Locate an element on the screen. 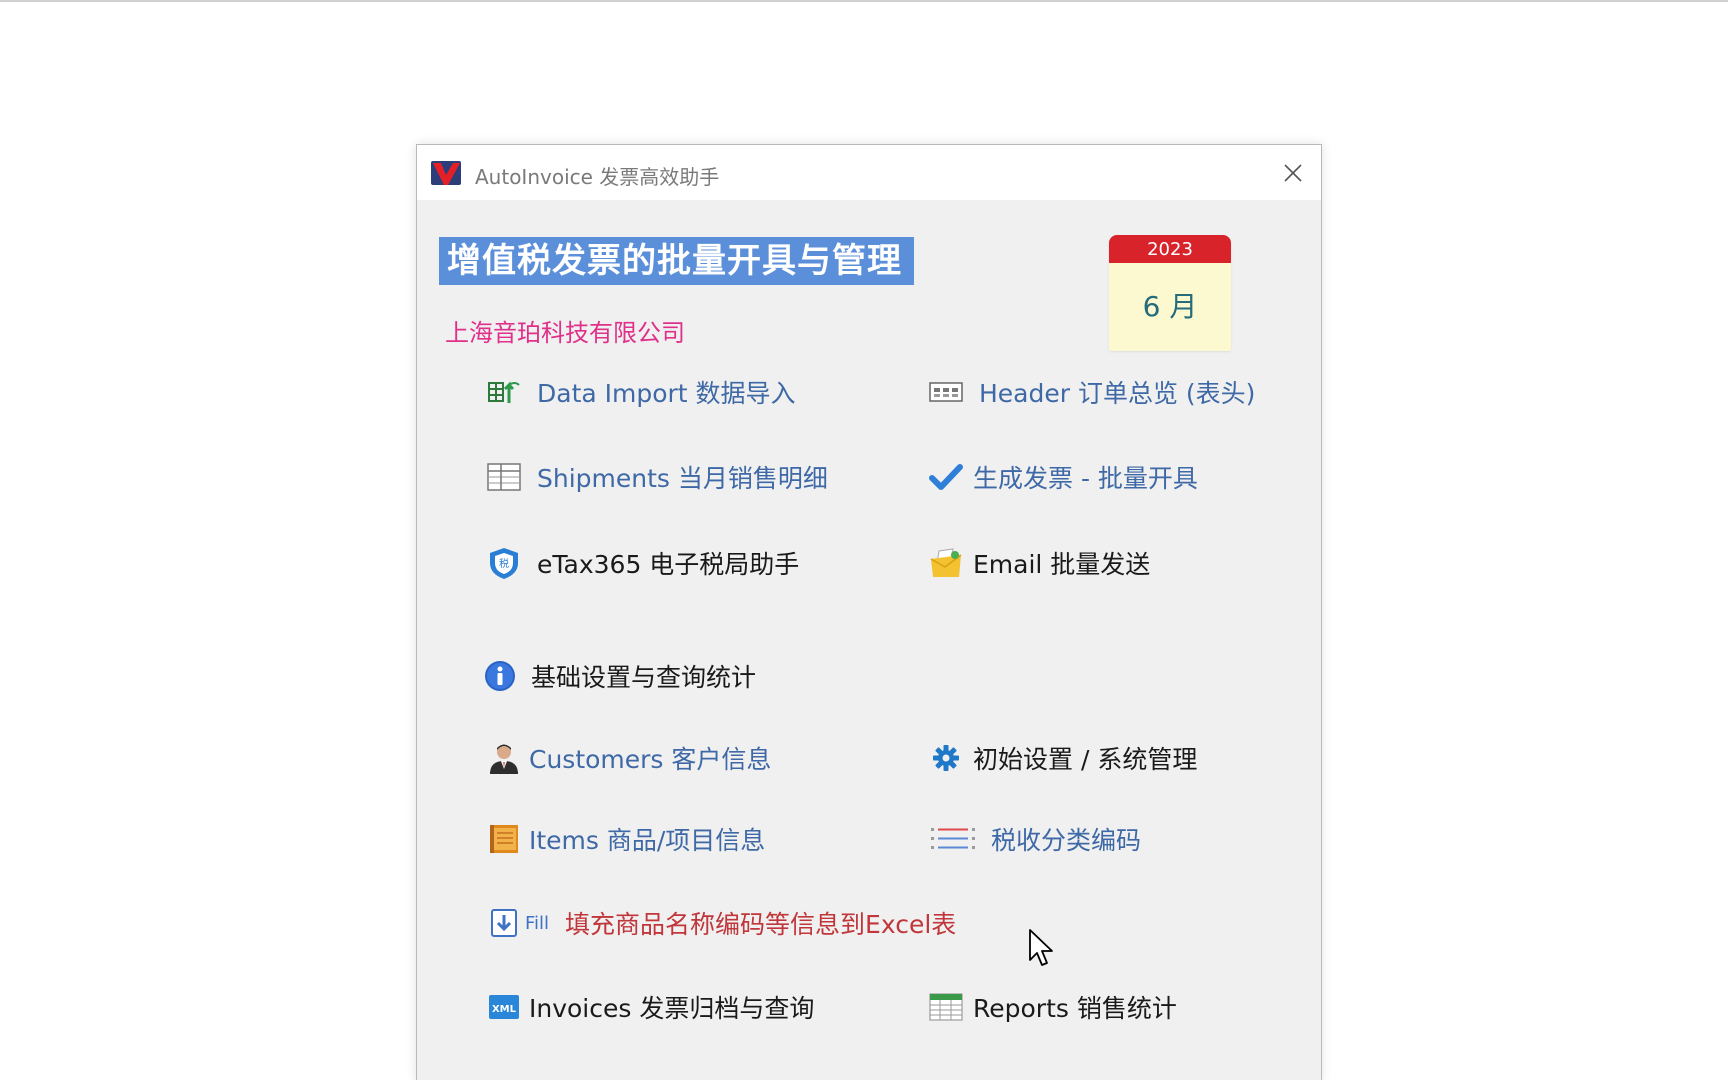 The height and width of the screenshot is (1080, 1728). calendar-widget: 2023 6 月 is located at coordinates (1170, 293).